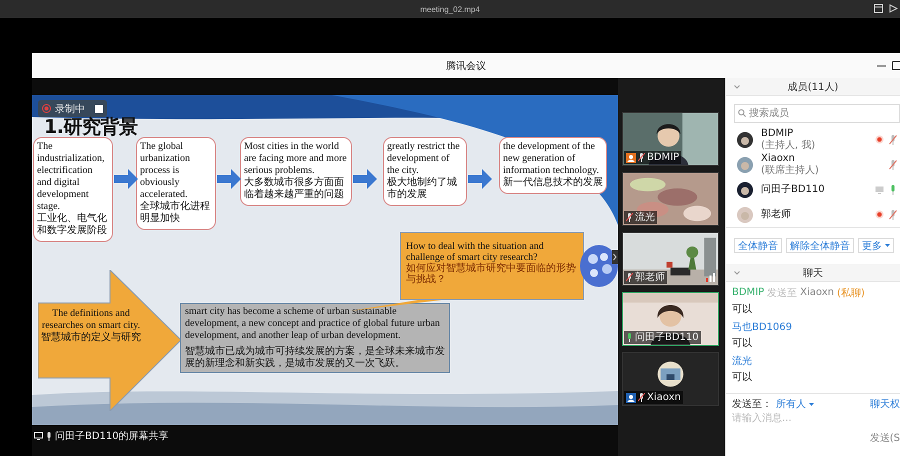  I want to click on send-to-label: 发送至：, so click(752, 404).